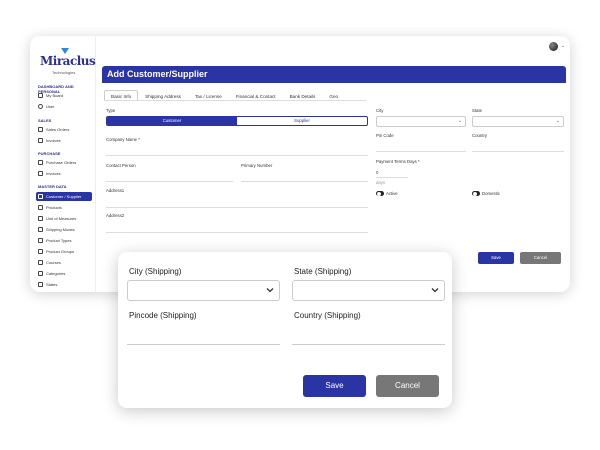 The width and height of the screenshot is (600, 450). What do you see at coordinates (392, 193) in the screenshot?
I see `active-label: Active` at bounding box center [392, 193].